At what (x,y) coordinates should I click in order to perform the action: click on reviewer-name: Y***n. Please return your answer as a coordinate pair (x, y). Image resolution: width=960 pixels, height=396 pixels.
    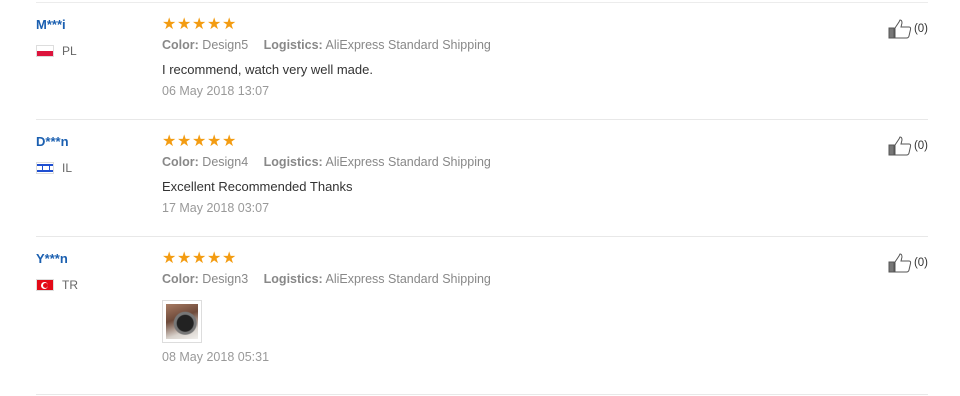
    Looking at the image, I should click on (52, 258).